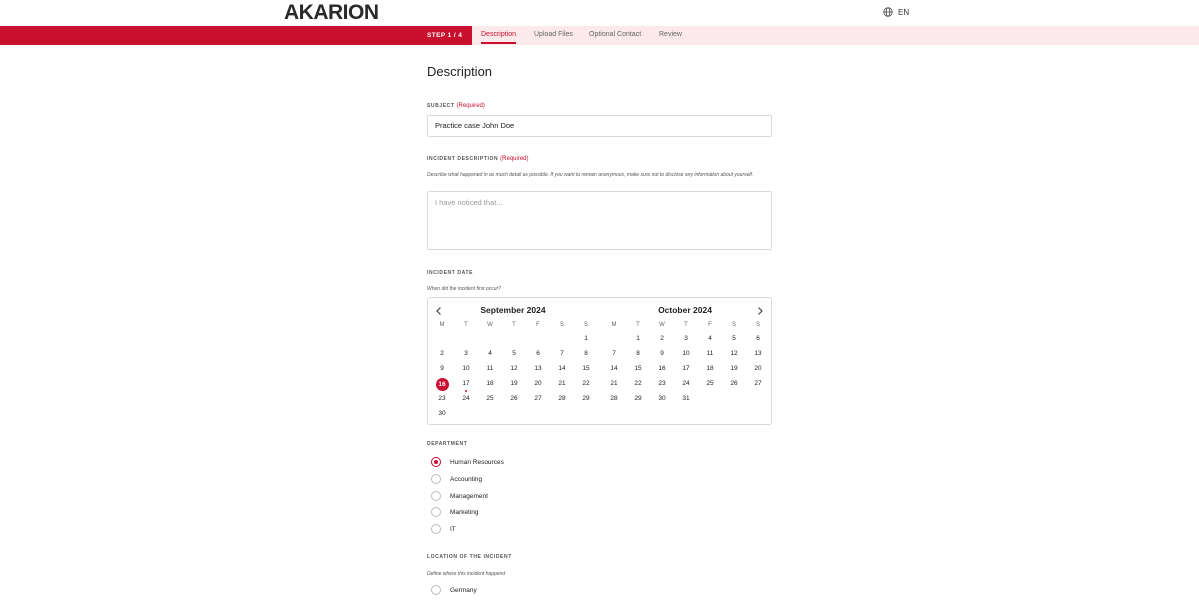 The height and width of the screenshot is (605, 1199). I want to click on tab-description: Description, so click(499, 37).